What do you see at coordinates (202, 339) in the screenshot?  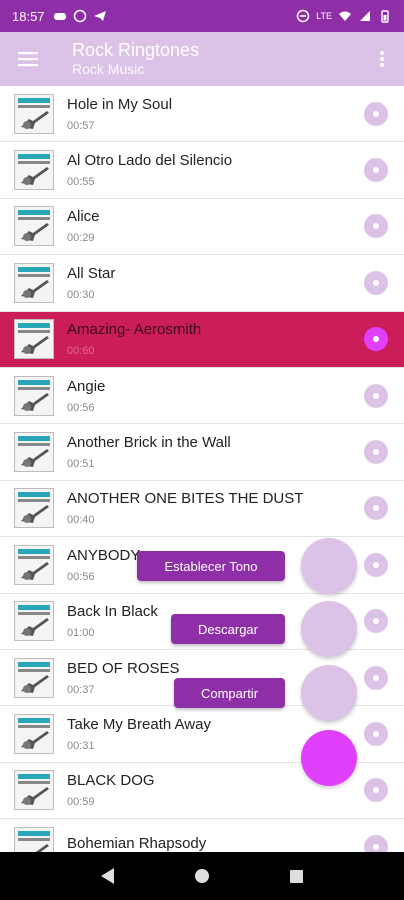 I see `song-row: Amazing- Aerosmith 00:60` at bounding box center [202, 339].